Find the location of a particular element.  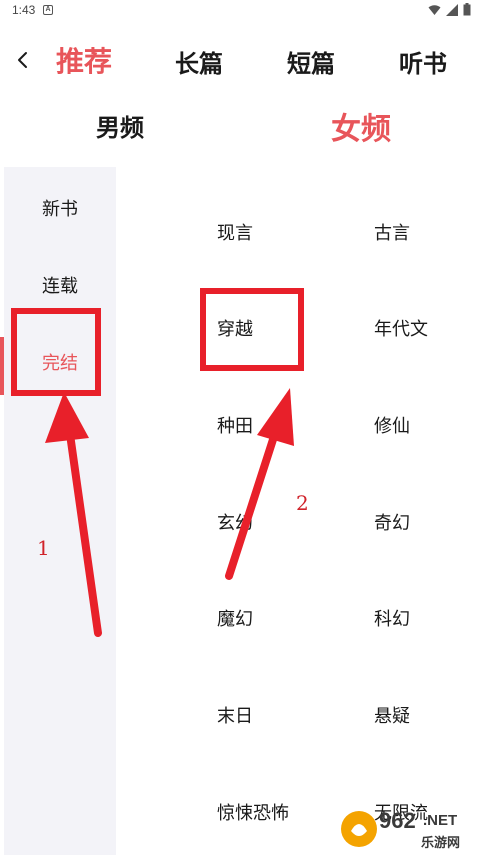

tab-short: 短篇 is located at coordinates (311, 61).